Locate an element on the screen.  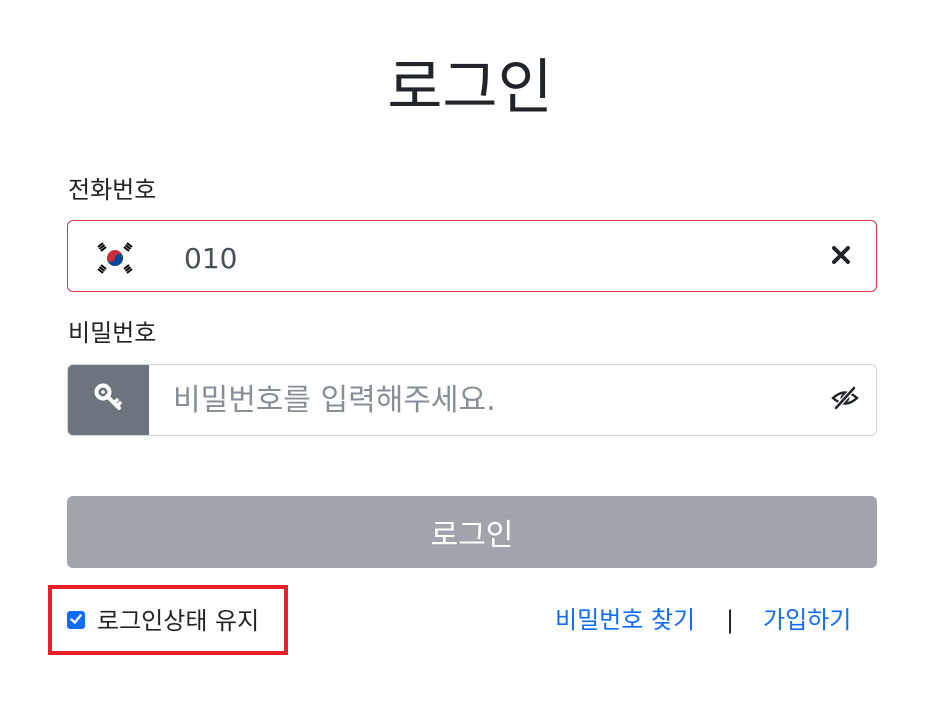
page-title: 로그인 is located at coordinates (470, 88).